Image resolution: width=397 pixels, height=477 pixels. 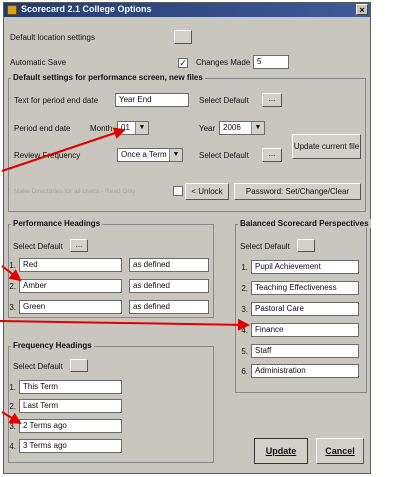 What do you see at coordinates (178, 191) in the screenshot?
I see `make-directories-checkbox` at bounding box center [178, 191].